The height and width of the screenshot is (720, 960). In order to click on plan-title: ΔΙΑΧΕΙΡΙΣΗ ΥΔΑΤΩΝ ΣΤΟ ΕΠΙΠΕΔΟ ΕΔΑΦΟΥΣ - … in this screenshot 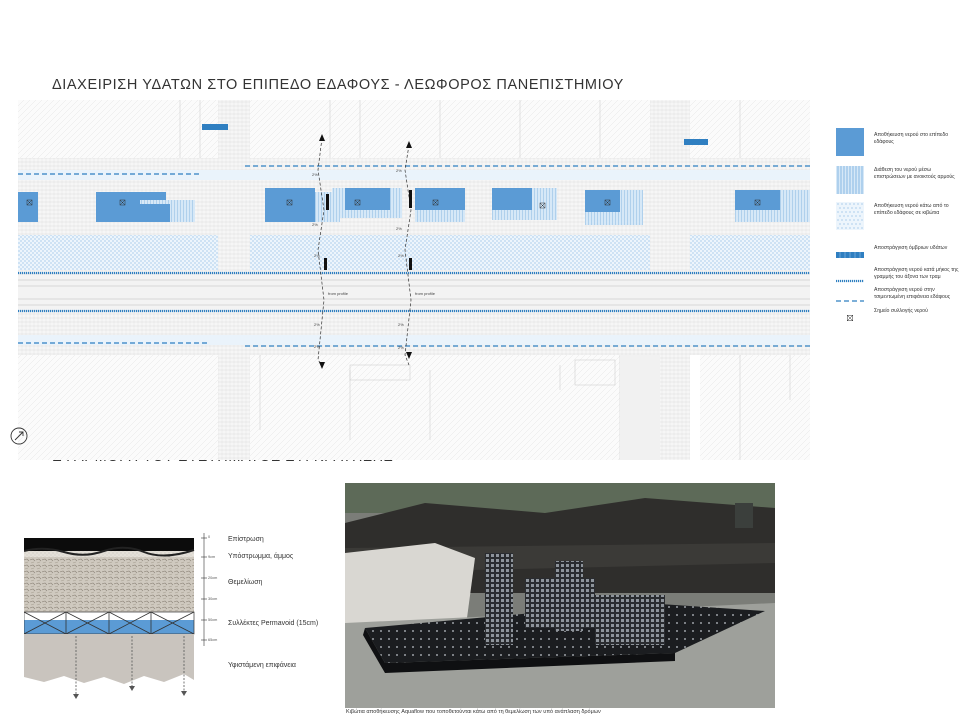, I will do `click(338, 85)`.